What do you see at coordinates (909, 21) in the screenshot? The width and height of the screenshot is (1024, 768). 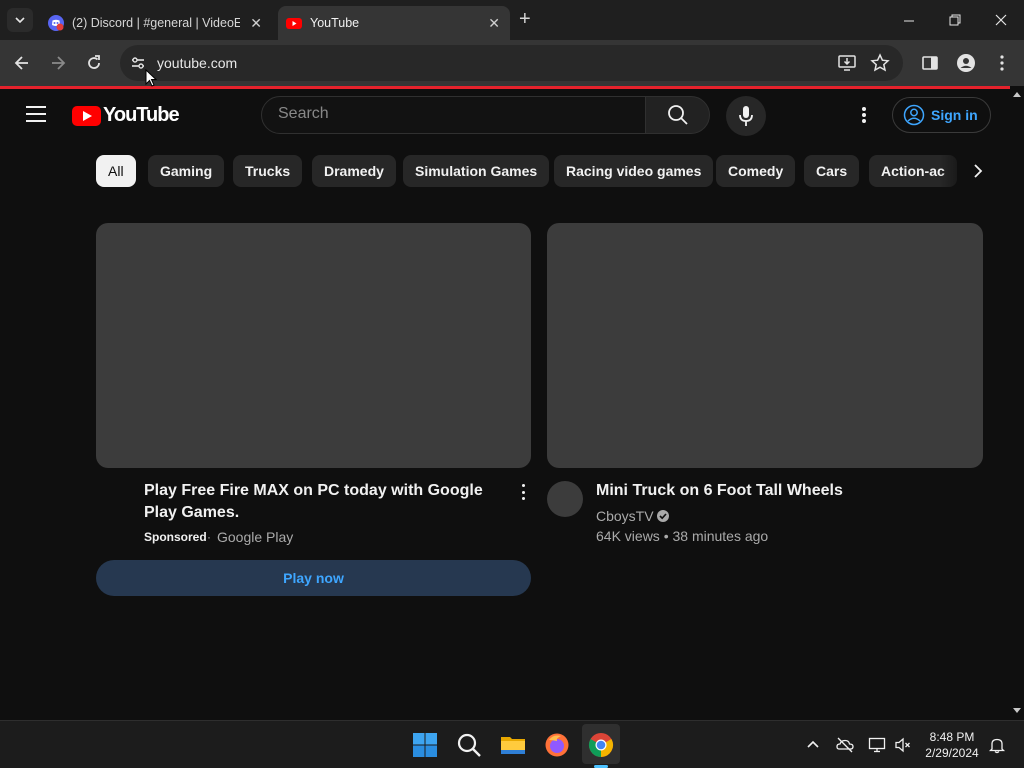 I see `minimize-icon` at bounding box center [909, 21].